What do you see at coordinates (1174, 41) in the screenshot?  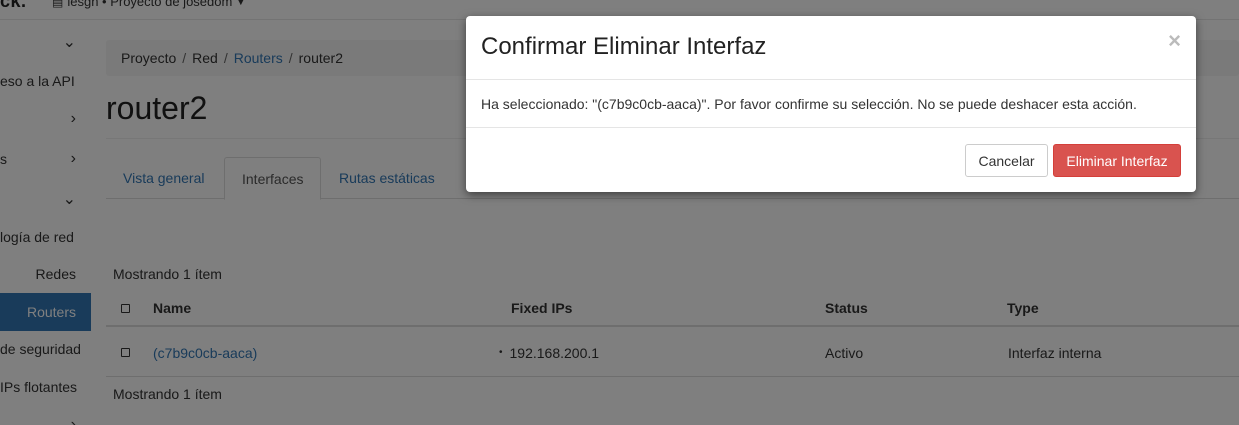 I see `close-icon: ×` at bounding box center [1174, 41].